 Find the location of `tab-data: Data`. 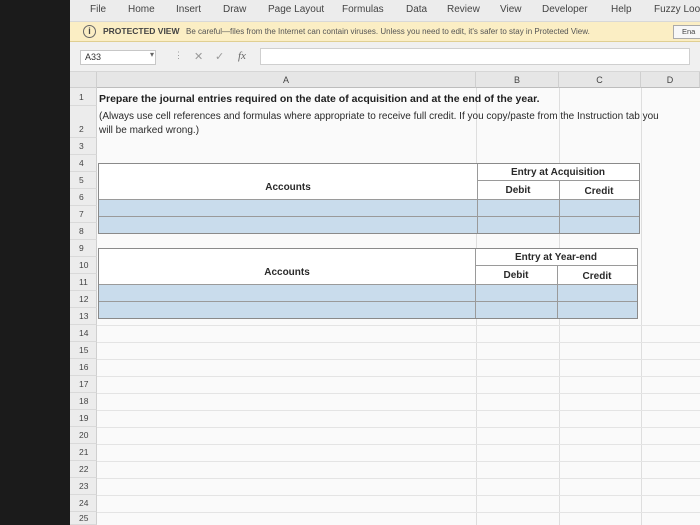

tab-data: Data is located at coordinates (416, 9).